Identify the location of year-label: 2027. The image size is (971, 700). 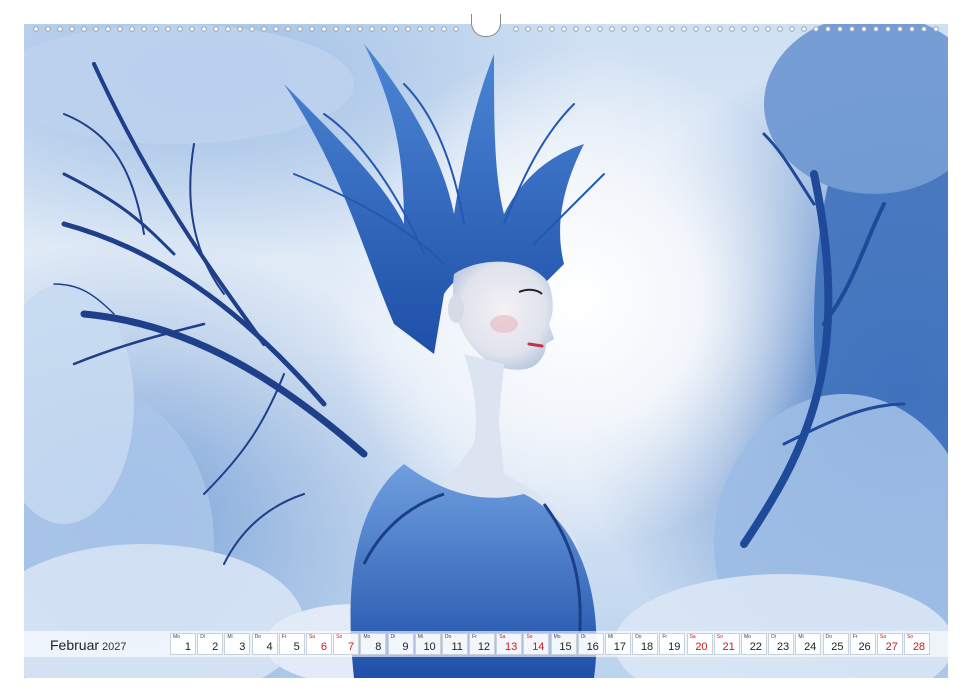
(114, 647).